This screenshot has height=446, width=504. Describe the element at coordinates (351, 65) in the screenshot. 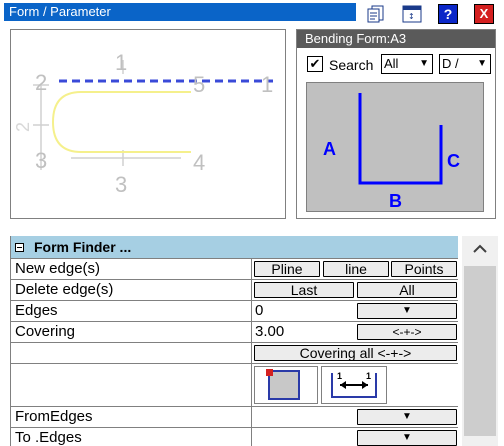

I see `search-label: Search` at that location.